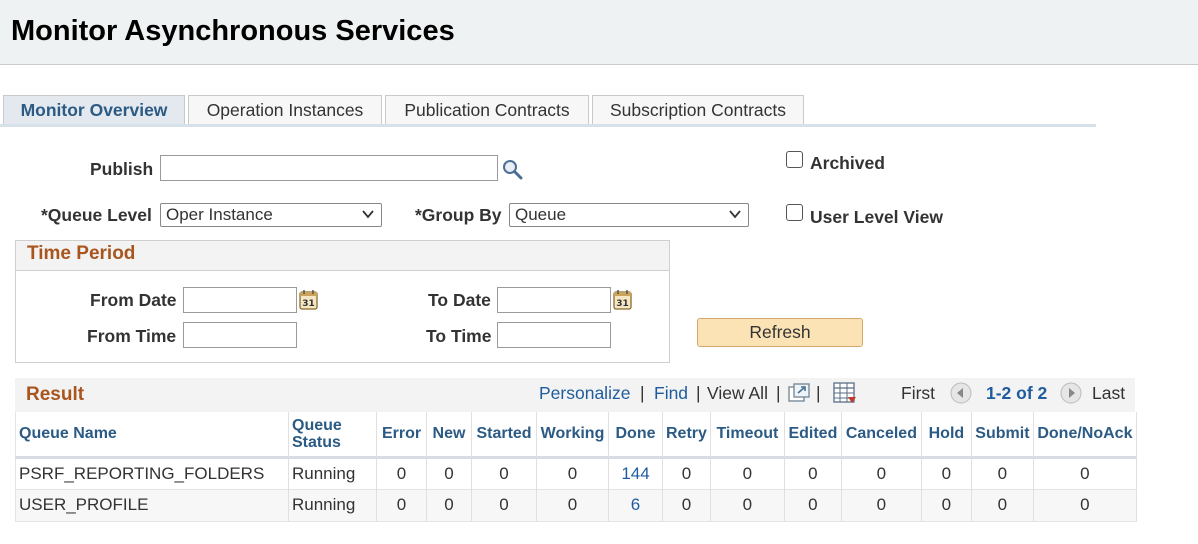 The width and height of the screenshot is (1198, 544). What do you see at coordinates (342, 256) in the screenshot?
I see `time-period-header: Time Period` at bounding box center [342, 256].